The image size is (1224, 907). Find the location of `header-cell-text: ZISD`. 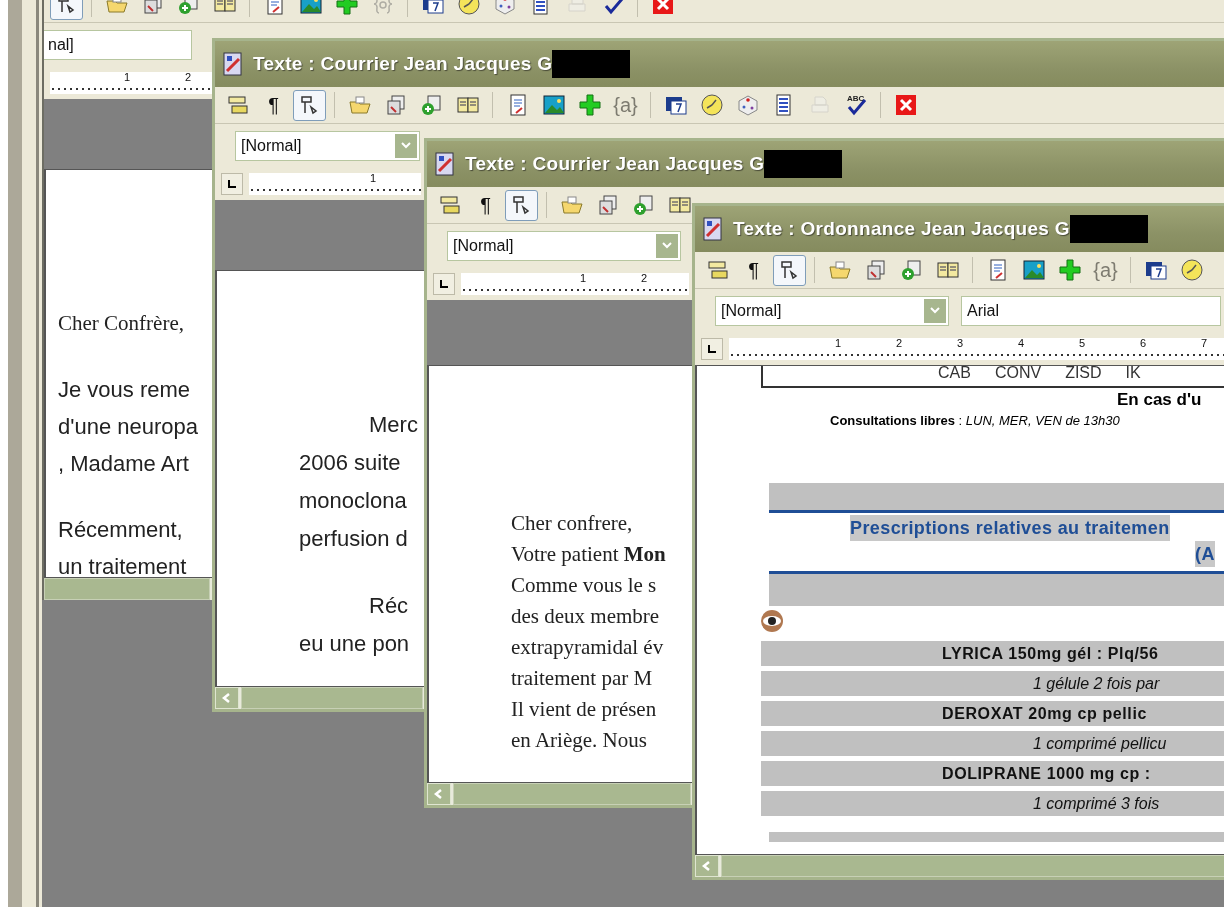

header-cell-text: ZISD is located at coordinates (1083, 374).